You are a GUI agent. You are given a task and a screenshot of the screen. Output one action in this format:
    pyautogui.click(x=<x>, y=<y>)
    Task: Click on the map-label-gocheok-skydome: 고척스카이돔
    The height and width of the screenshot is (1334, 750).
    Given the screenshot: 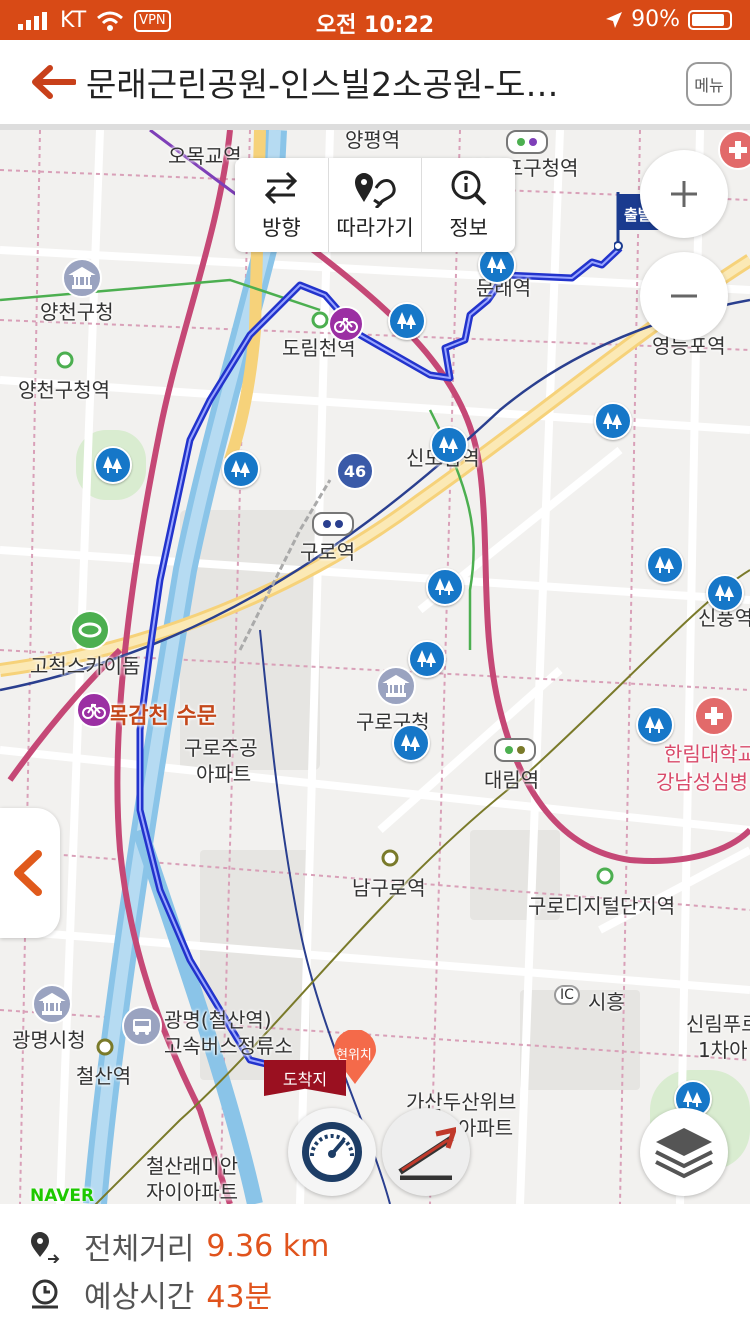 What is the action you would take?
    pyautogui.click(x=85, y=666)
    